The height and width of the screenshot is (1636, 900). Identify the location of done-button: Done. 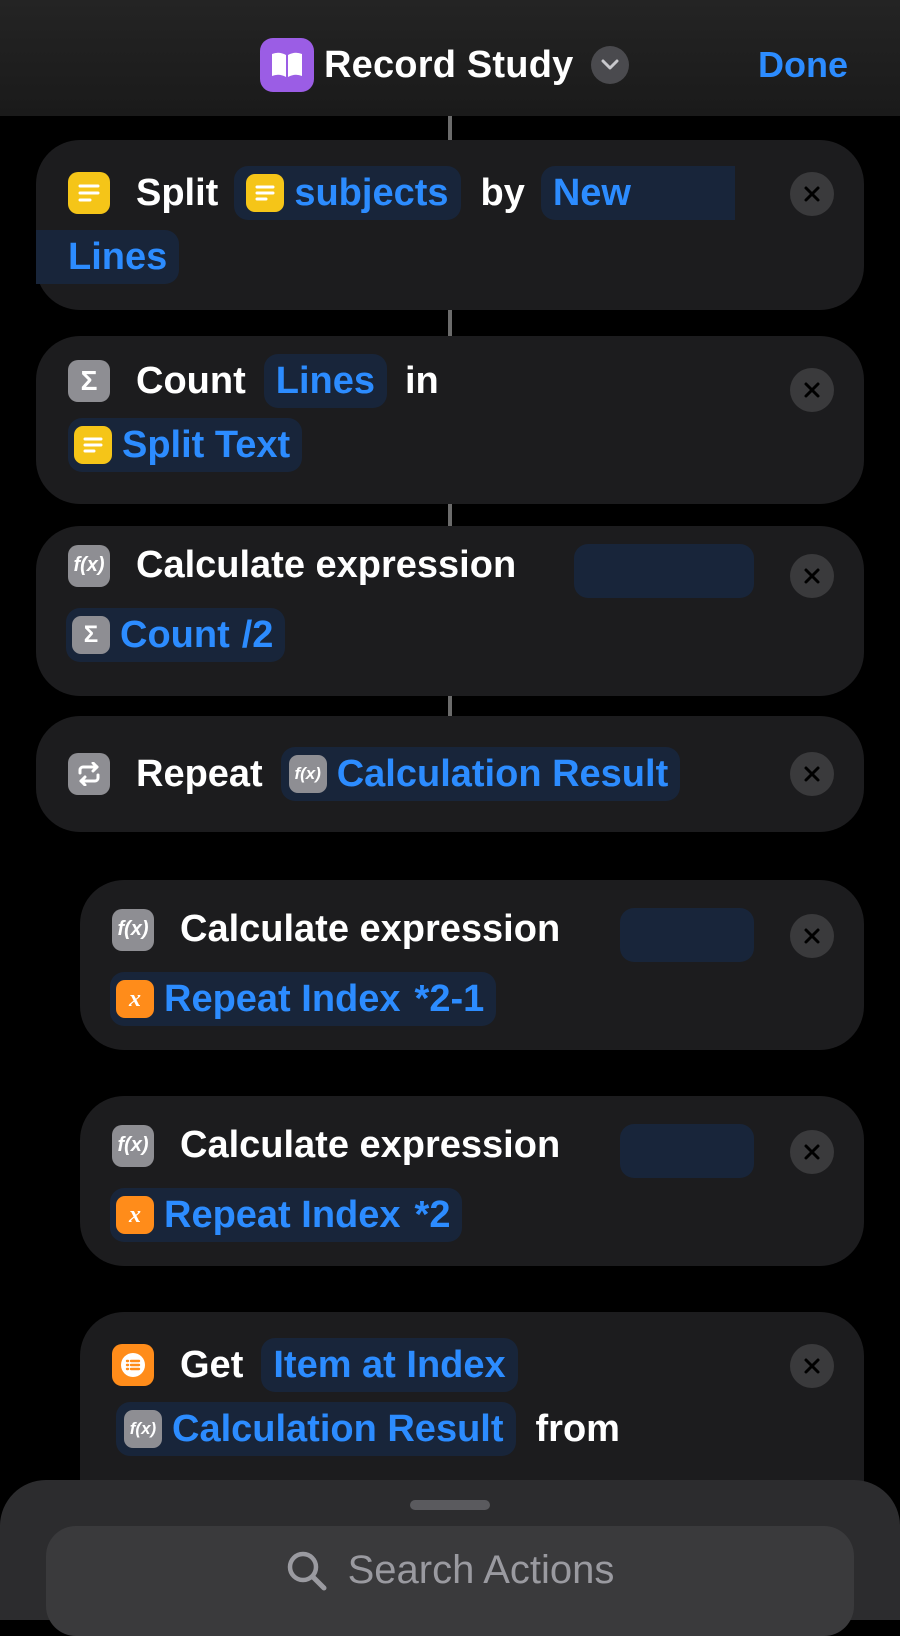
(803, 65).